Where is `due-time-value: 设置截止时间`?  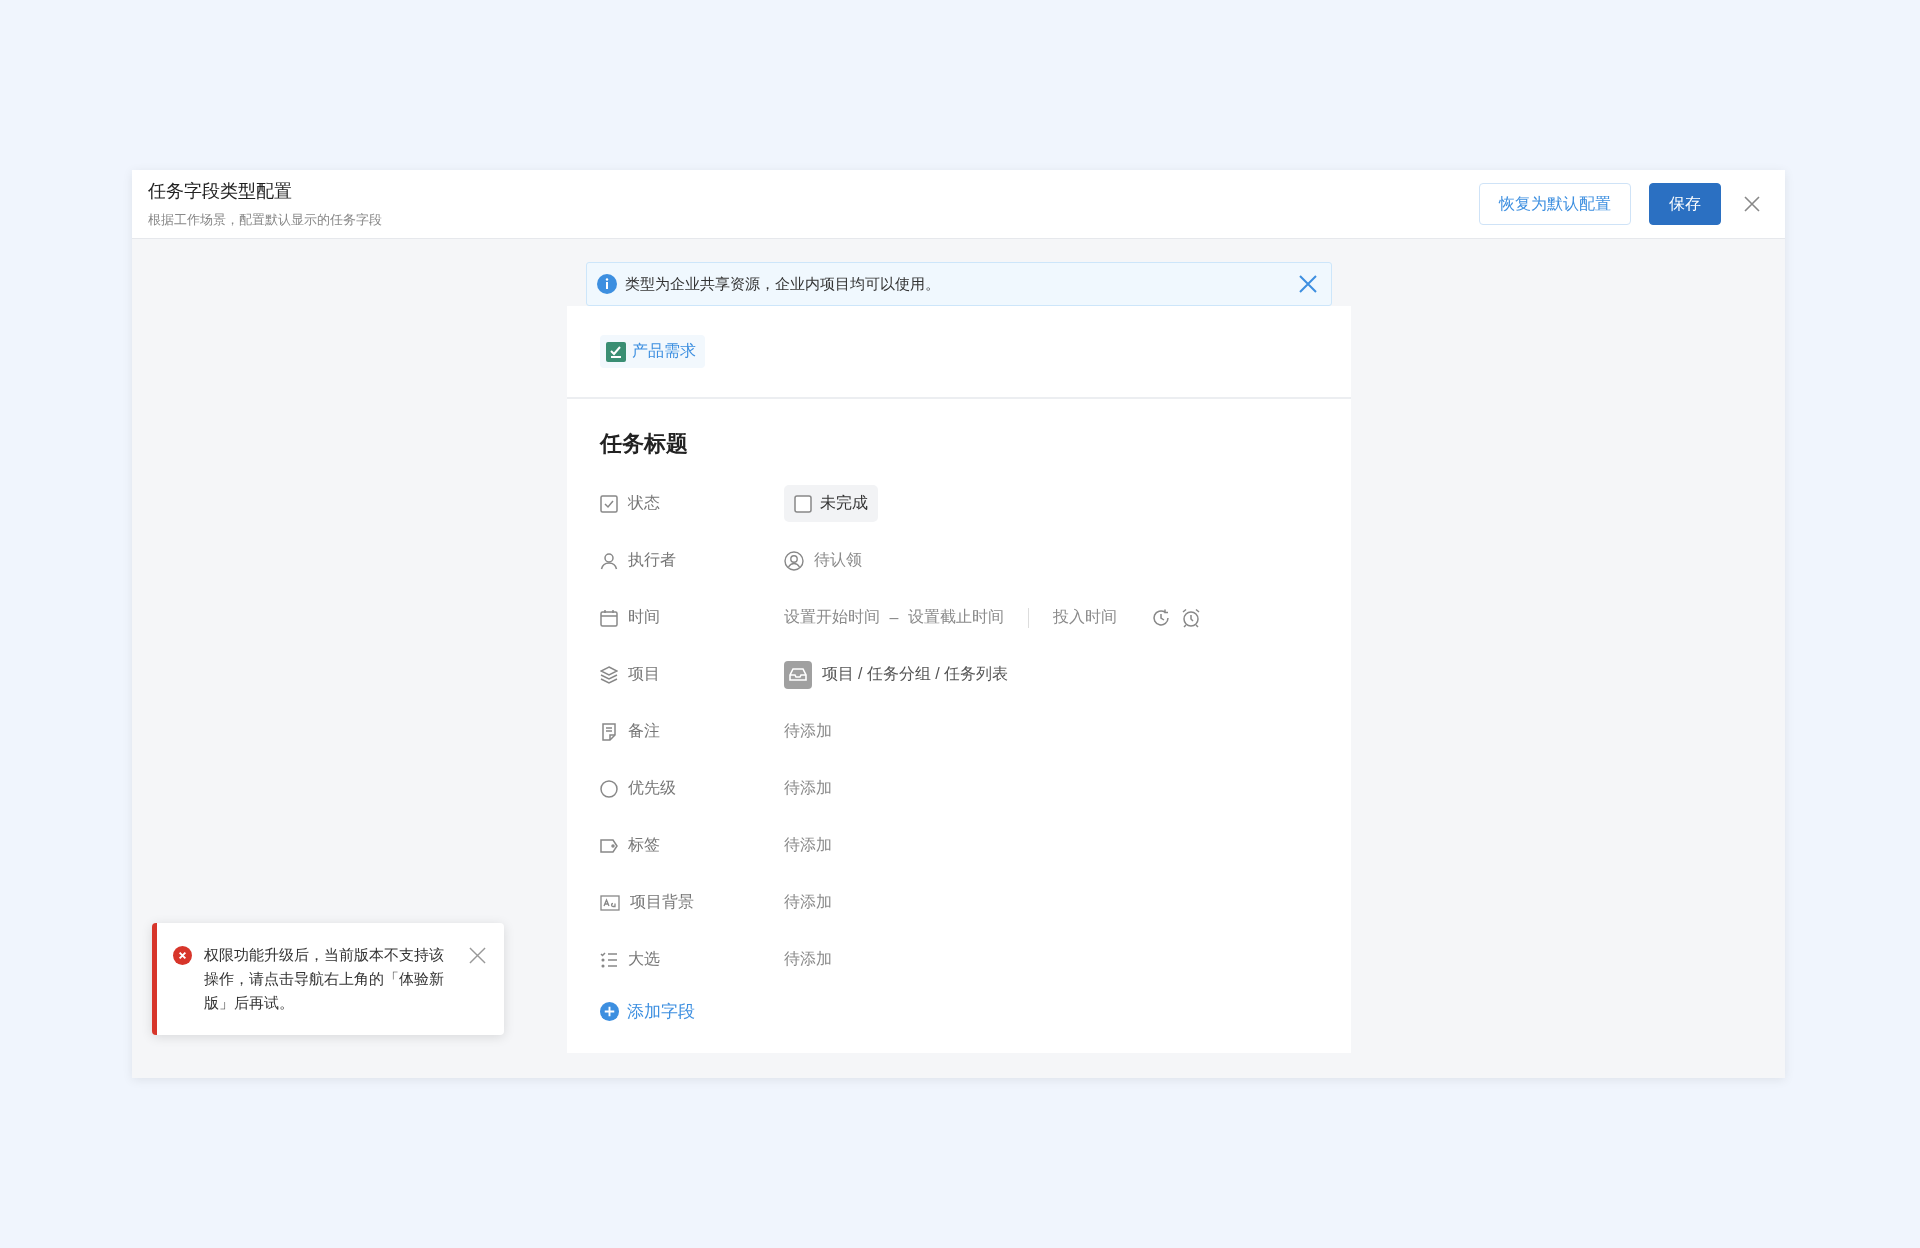
due-time-value: 设置截止时间 is located at coordinates (956, 617).